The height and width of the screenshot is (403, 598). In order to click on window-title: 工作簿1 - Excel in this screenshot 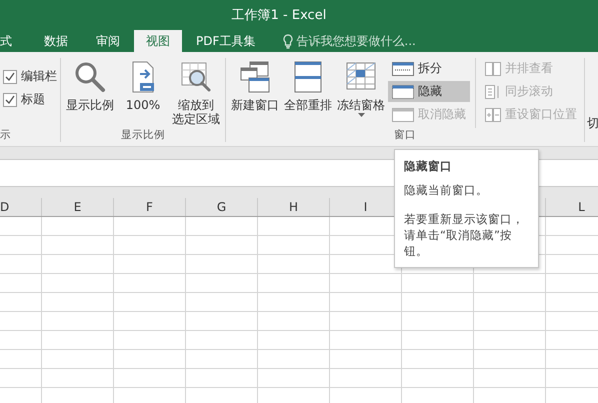, I will do `click(279, 15)`.